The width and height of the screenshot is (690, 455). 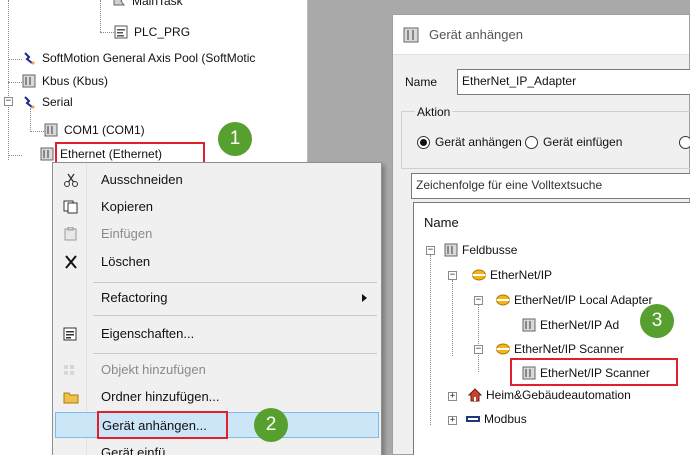 What do you see at coordinates (70, 234) in the screenshot?
I see `paste-icon` at bounding box center [70, 234].